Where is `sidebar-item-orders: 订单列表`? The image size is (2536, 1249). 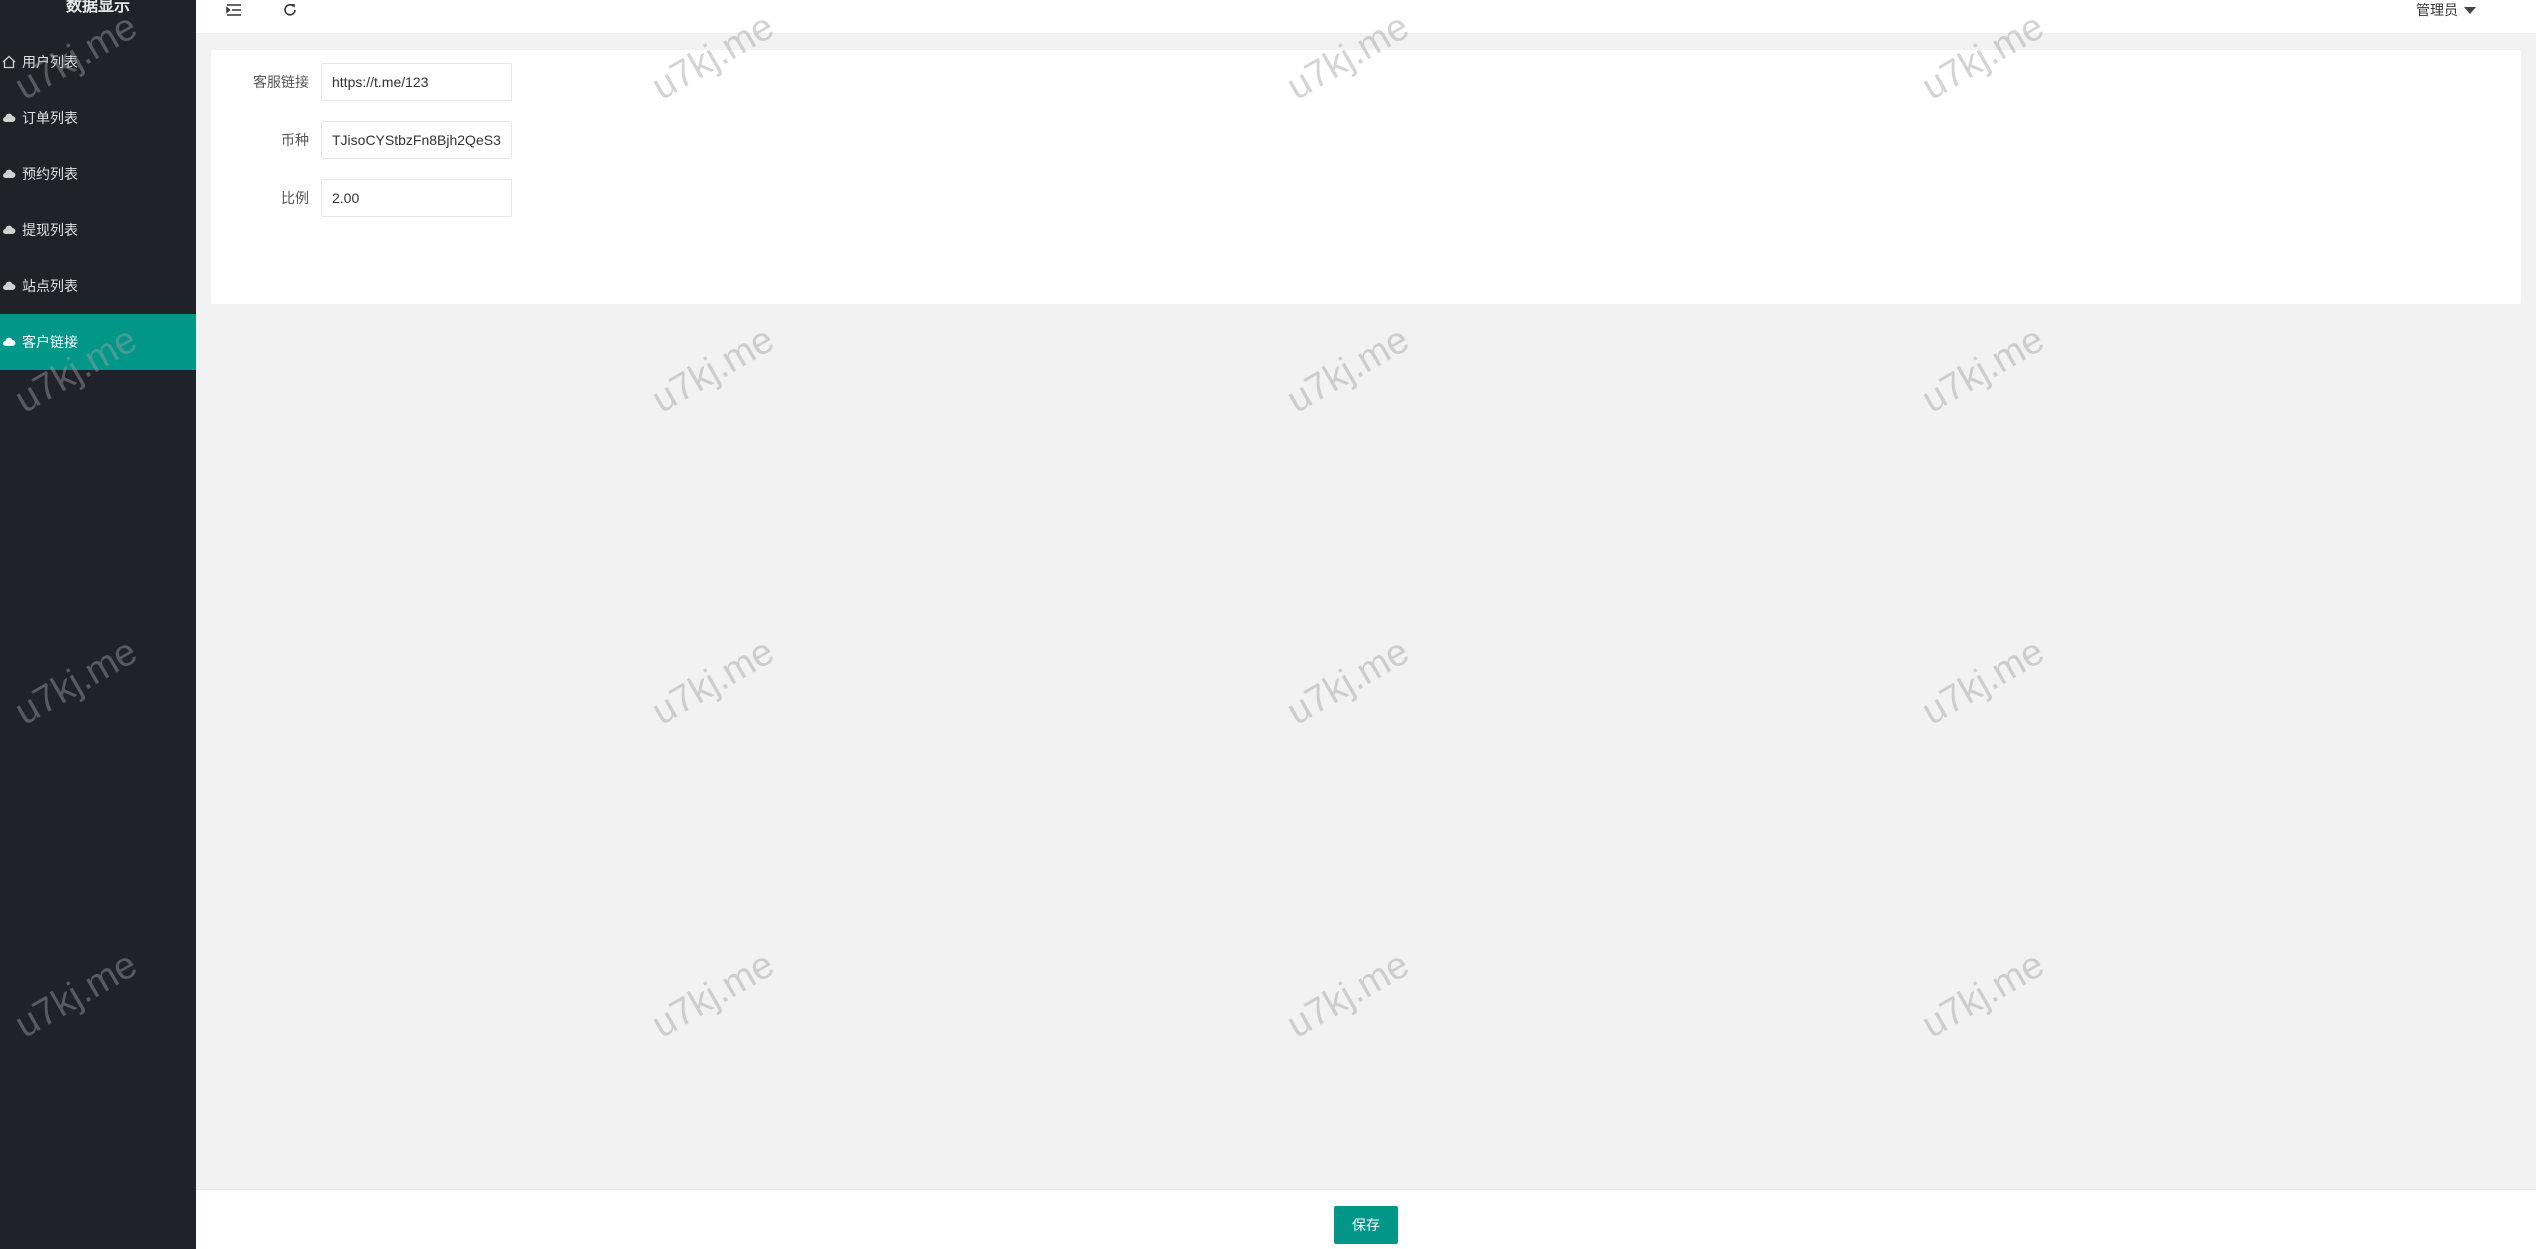 sidebar-item-orders: 订单列表 is located at coordinates (98, 118).